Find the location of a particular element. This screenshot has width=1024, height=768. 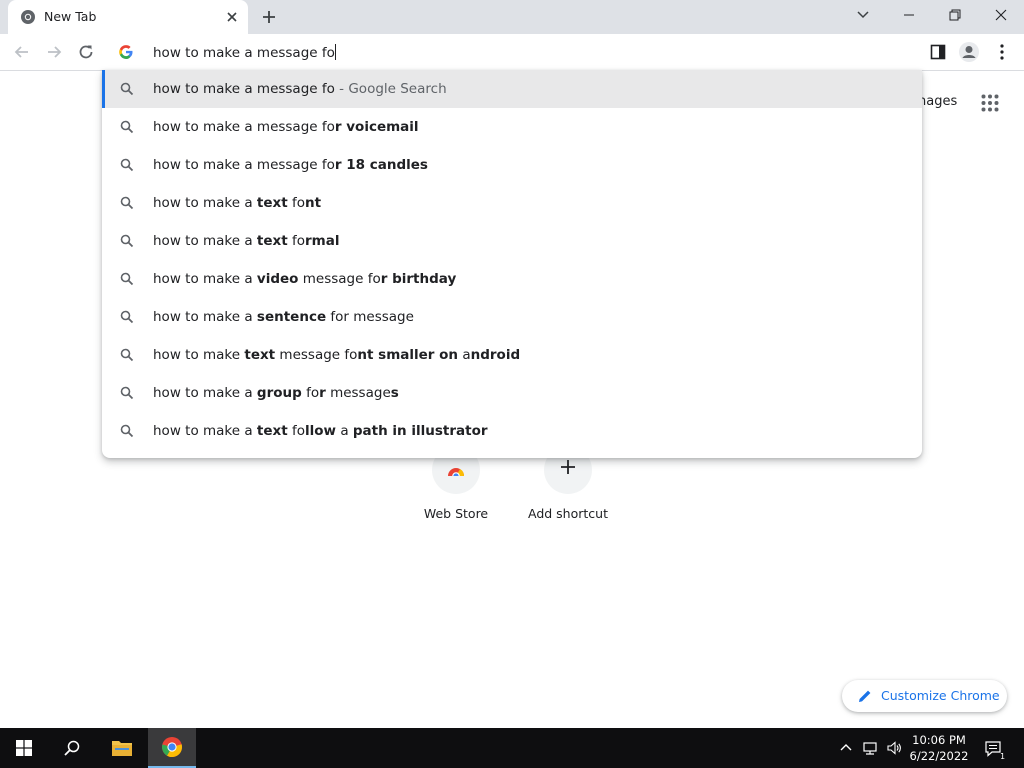

side-panel-icon is located at coordinates (938, 52).